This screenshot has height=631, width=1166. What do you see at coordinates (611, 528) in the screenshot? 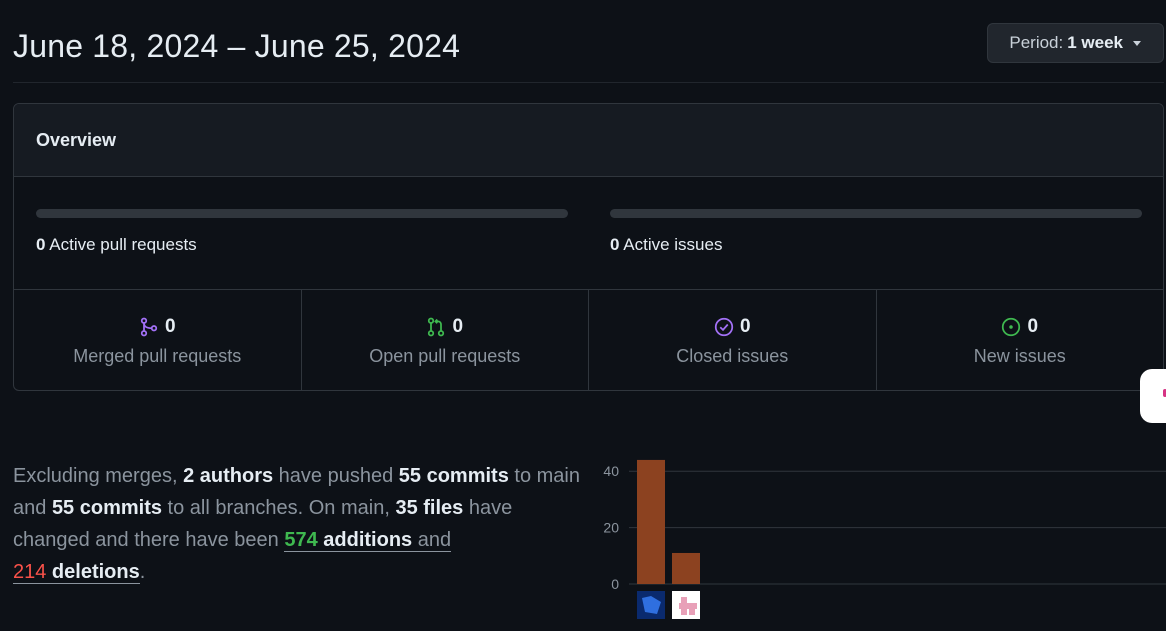
I see `y-tick-label: 20` at bounding box center [611, 528].